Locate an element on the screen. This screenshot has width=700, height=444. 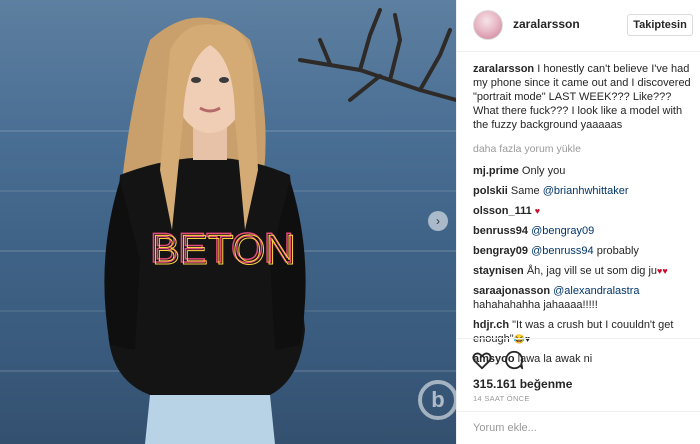
comment-username: benruss94 is located at coordinates (500, 231).